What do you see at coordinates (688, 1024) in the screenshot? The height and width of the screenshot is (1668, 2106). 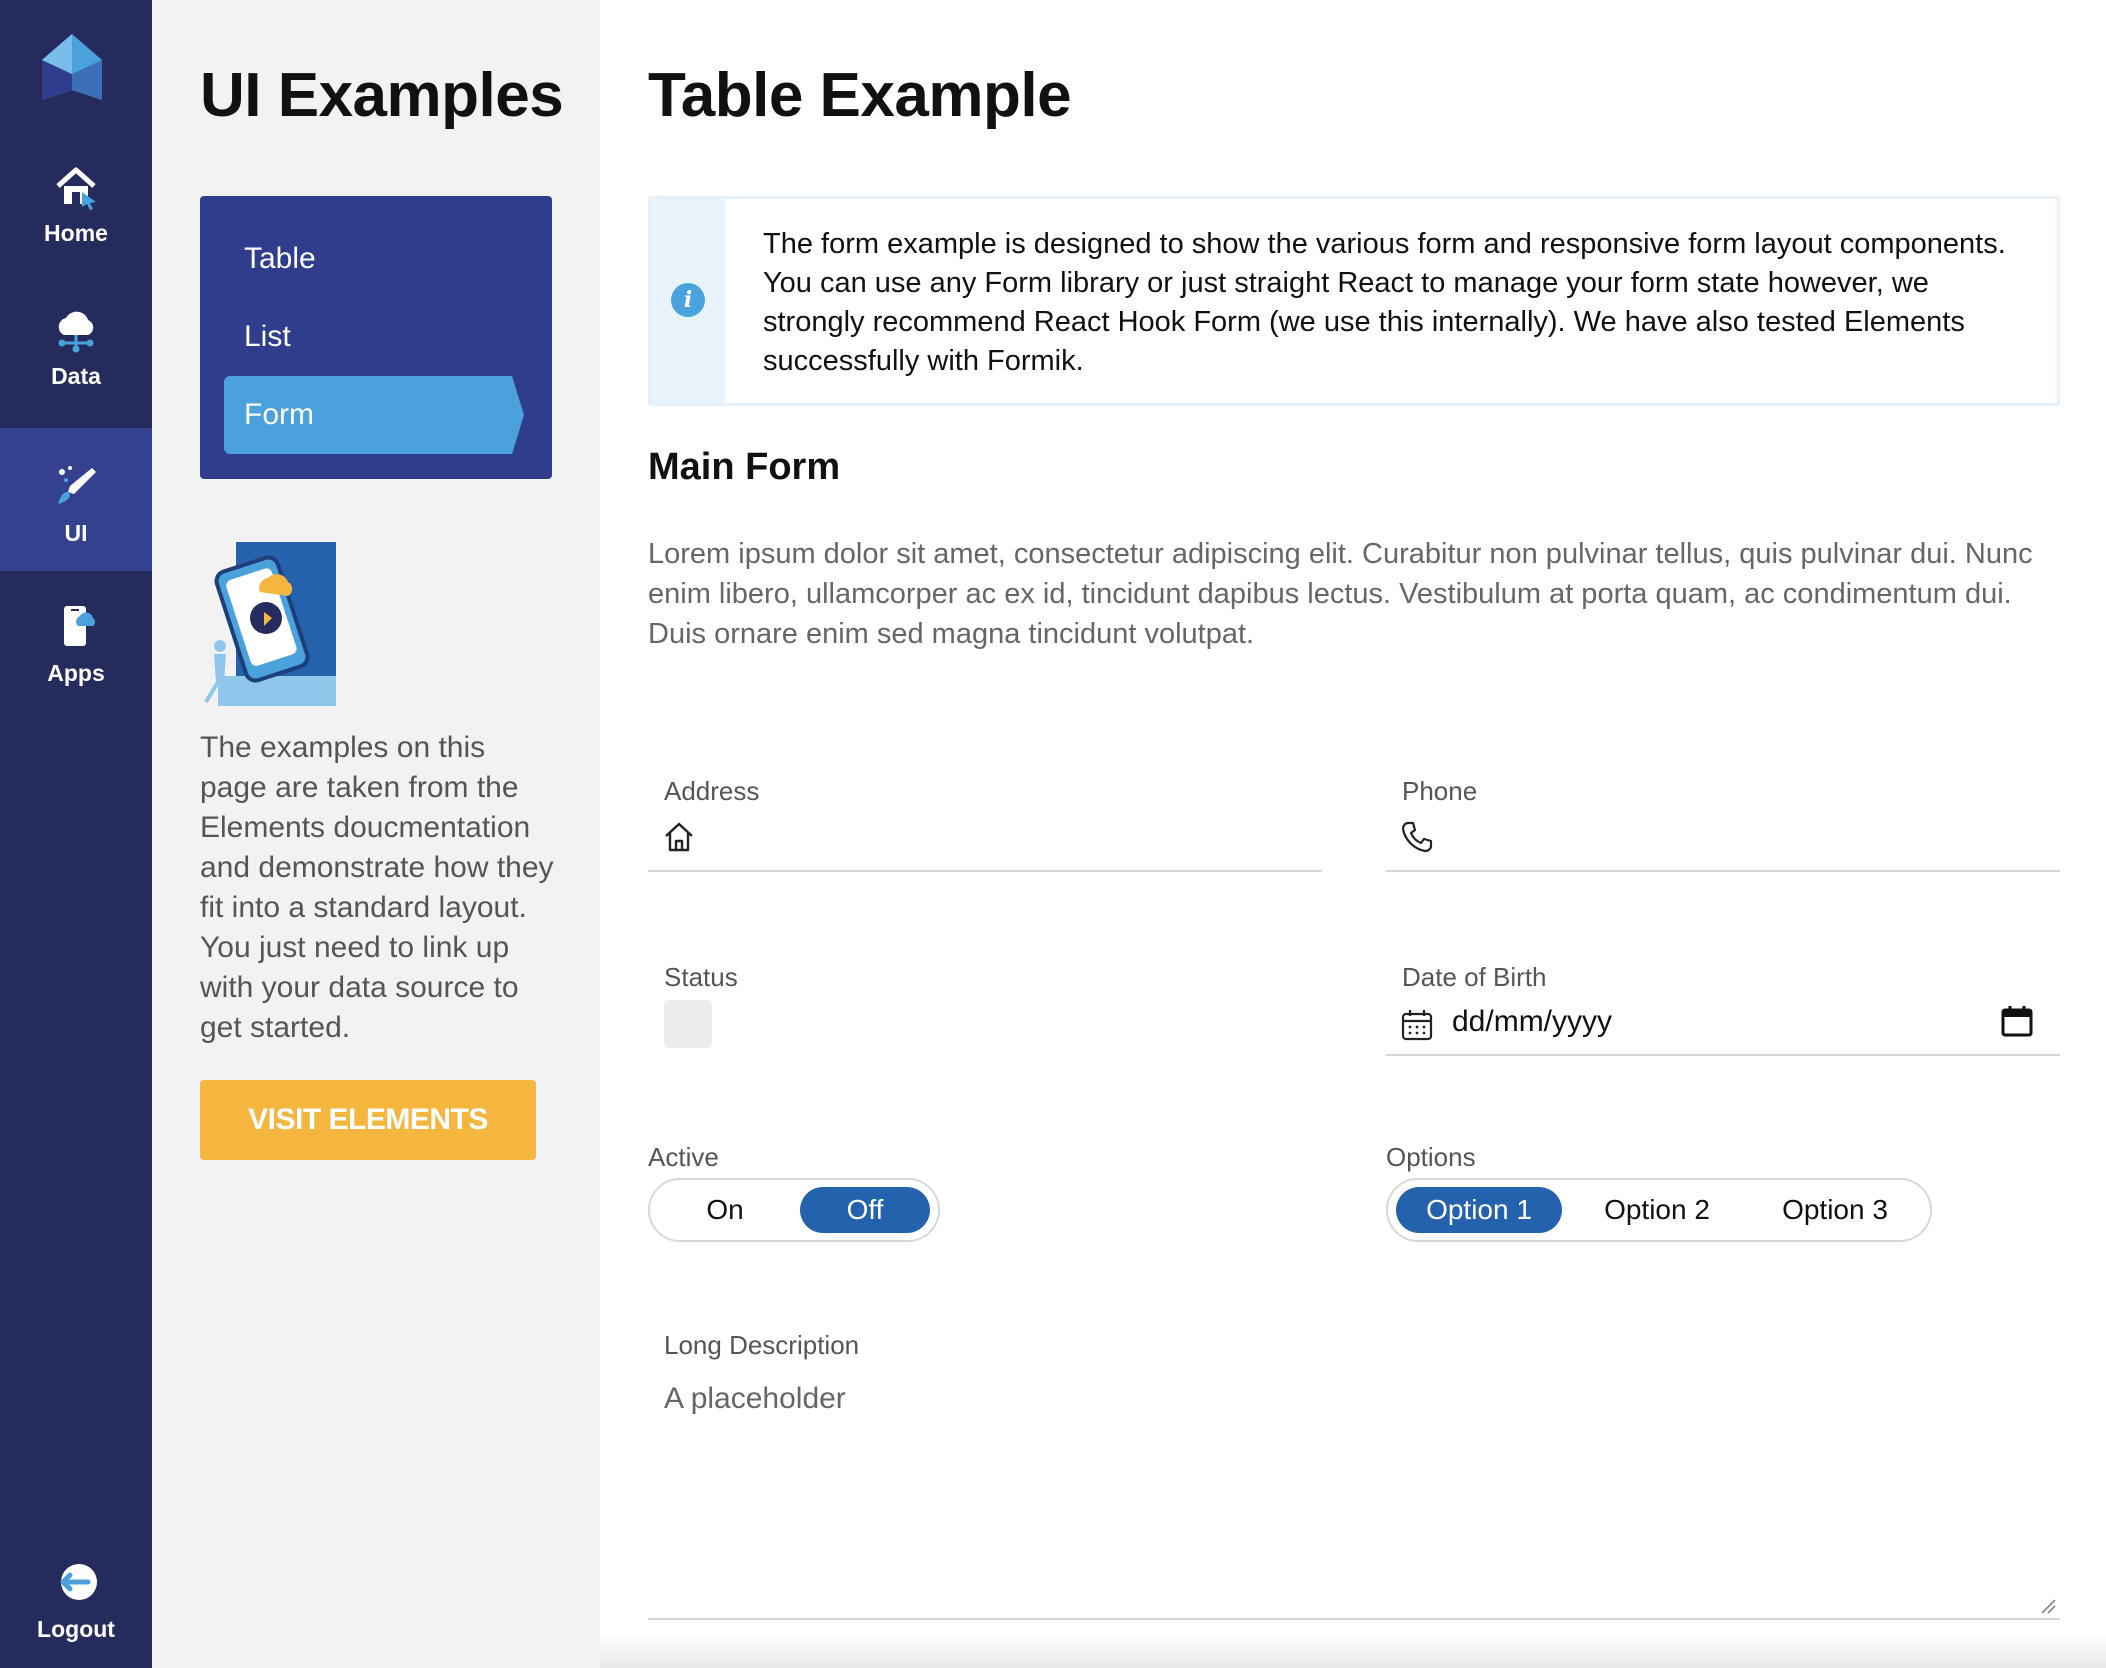 I see `status-checkbox` at bounding box center [688, 1024].